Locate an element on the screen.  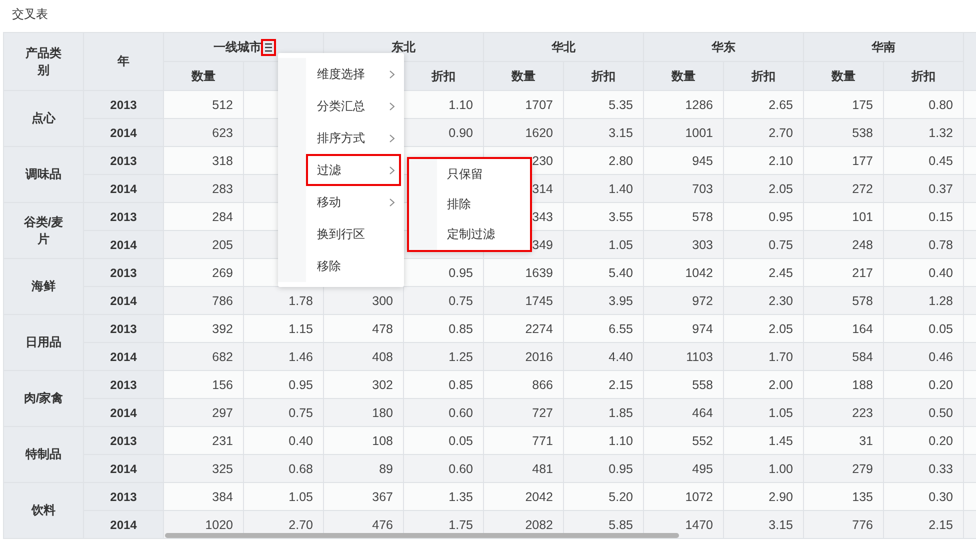
table-cell: 1.45 is located at coordinates (764, 440).